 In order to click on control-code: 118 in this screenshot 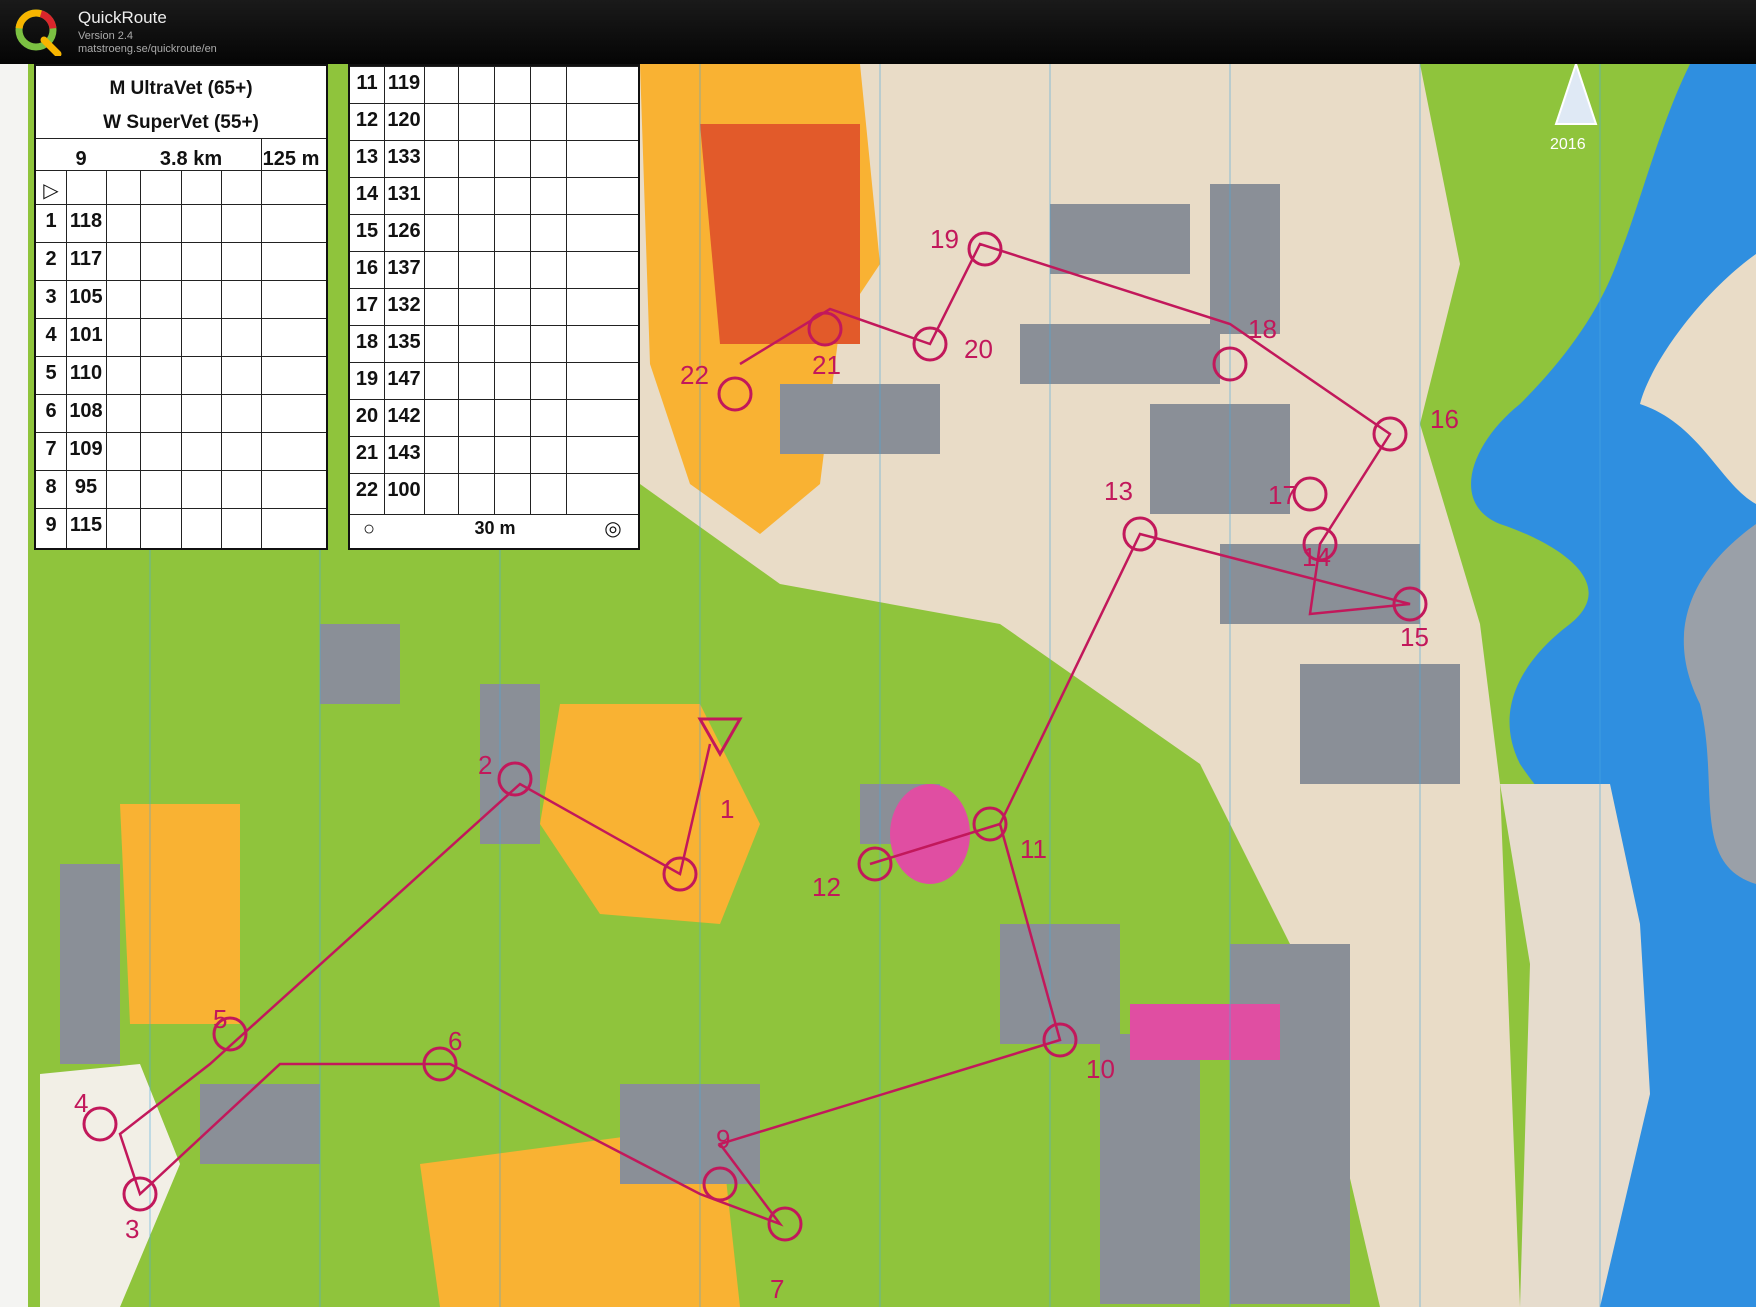, I will do `click(86, 221)`.